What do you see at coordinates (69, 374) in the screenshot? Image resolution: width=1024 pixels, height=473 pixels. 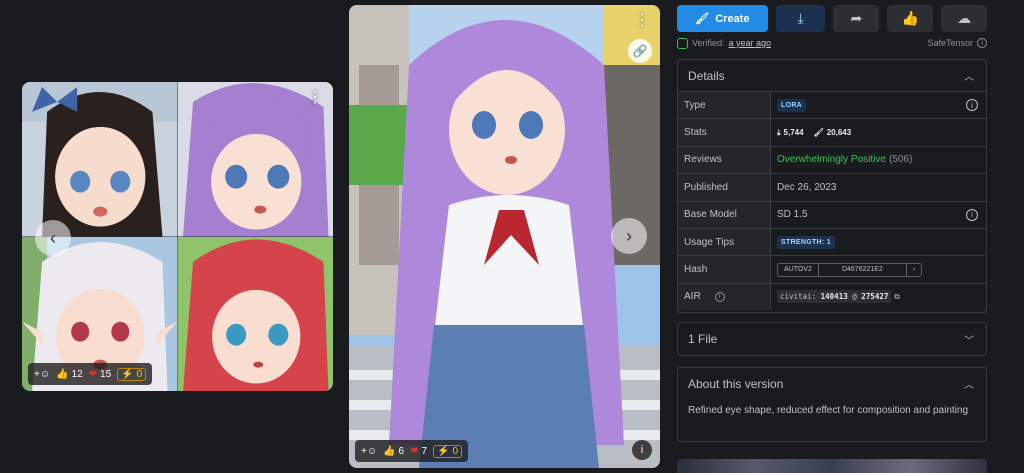 I see `like-reaction: 👍 12` at bounding box center [69, 374].